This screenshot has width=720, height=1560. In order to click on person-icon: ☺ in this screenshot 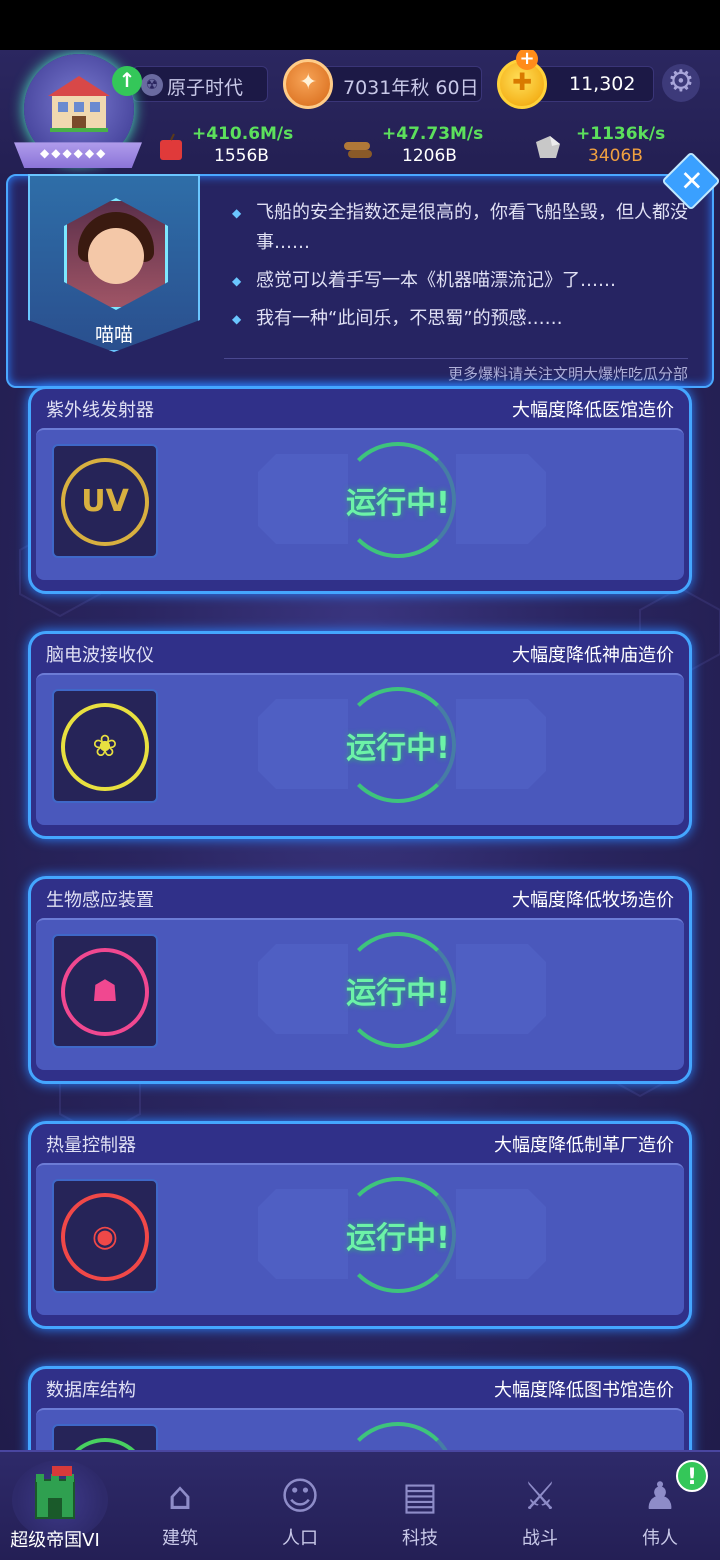, I will do `click(300, 1496)`.